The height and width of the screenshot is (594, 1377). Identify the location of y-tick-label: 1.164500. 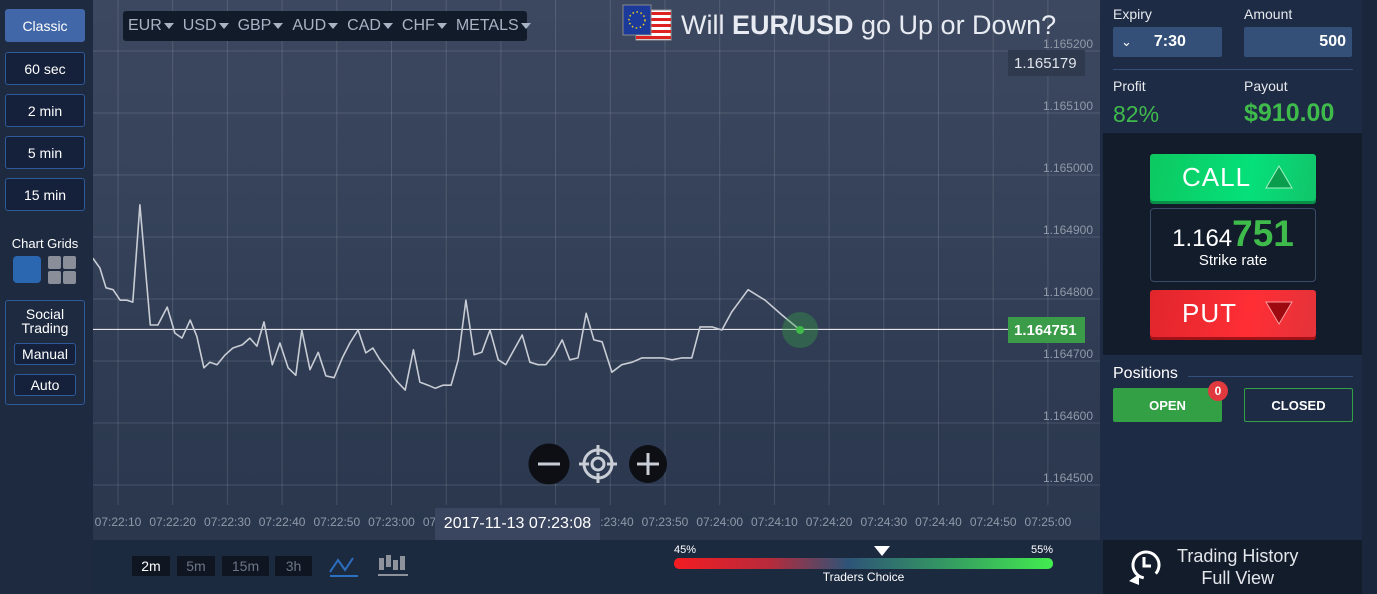
(1068, 478).